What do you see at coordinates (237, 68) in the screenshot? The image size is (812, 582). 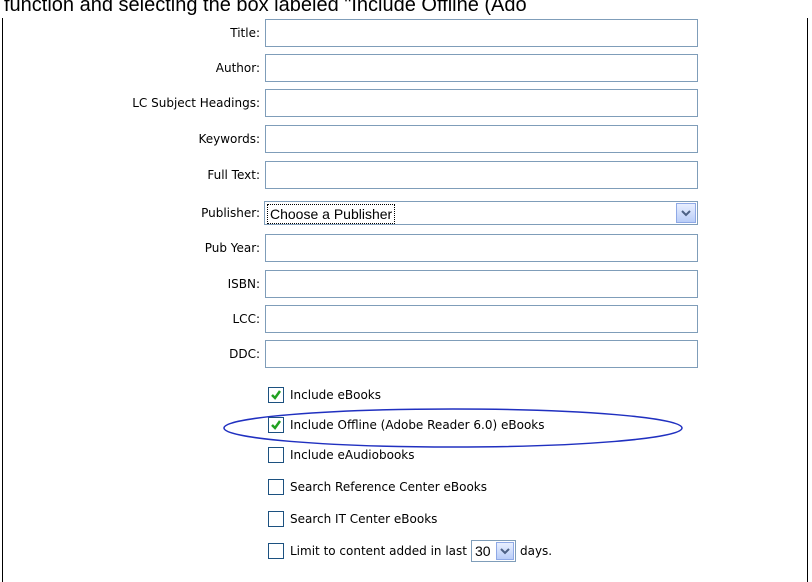 I see `author-label: Author:` at bounding box center [237, 68].